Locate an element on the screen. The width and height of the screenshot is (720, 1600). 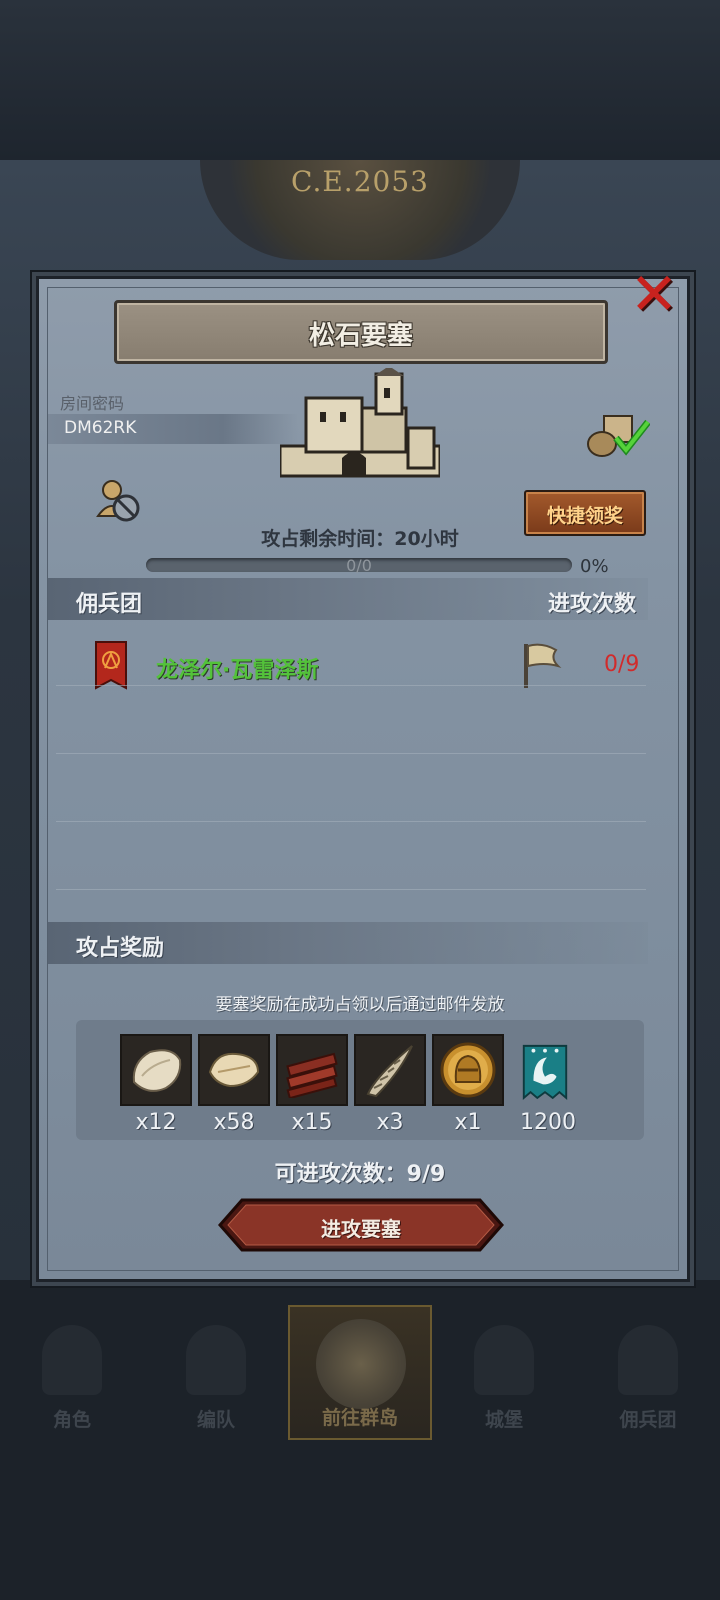
nav-item-formation: 编队 is located at coordinates (216, 1372).